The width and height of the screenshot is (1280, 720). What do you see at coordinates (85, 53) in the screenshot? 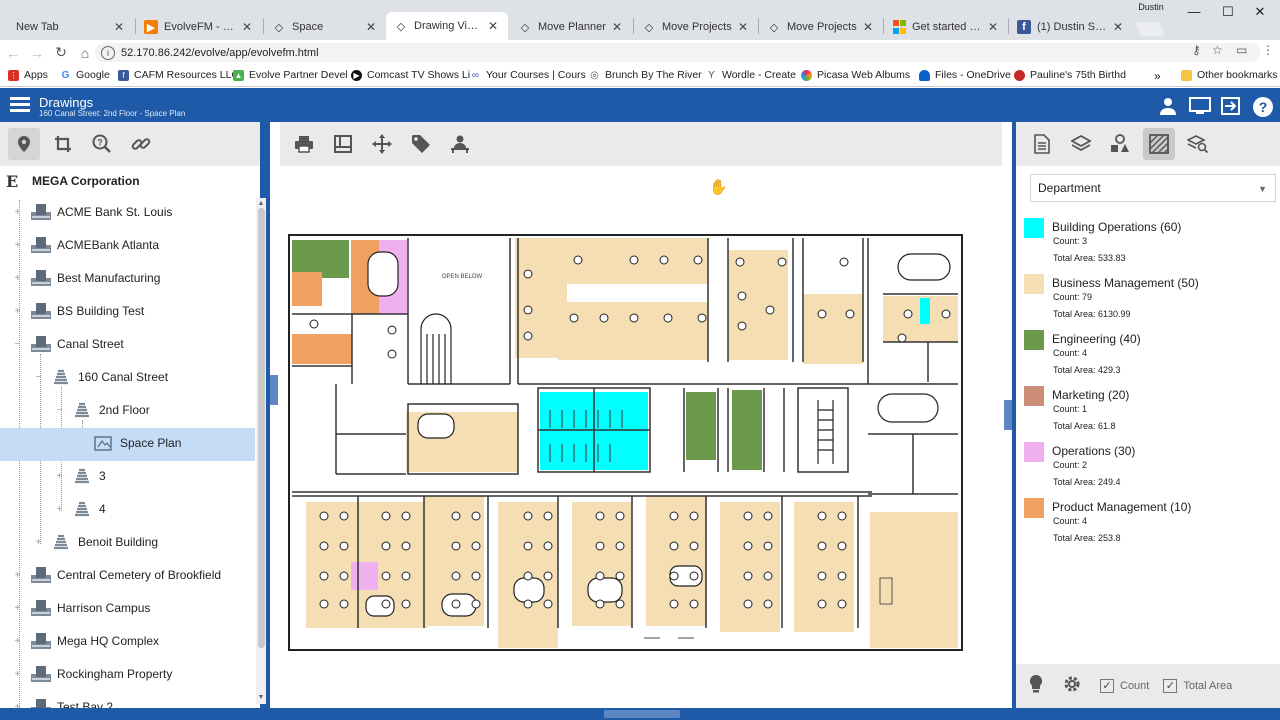
I see `home-icon: ⌂` at bounding box center [85, 53].